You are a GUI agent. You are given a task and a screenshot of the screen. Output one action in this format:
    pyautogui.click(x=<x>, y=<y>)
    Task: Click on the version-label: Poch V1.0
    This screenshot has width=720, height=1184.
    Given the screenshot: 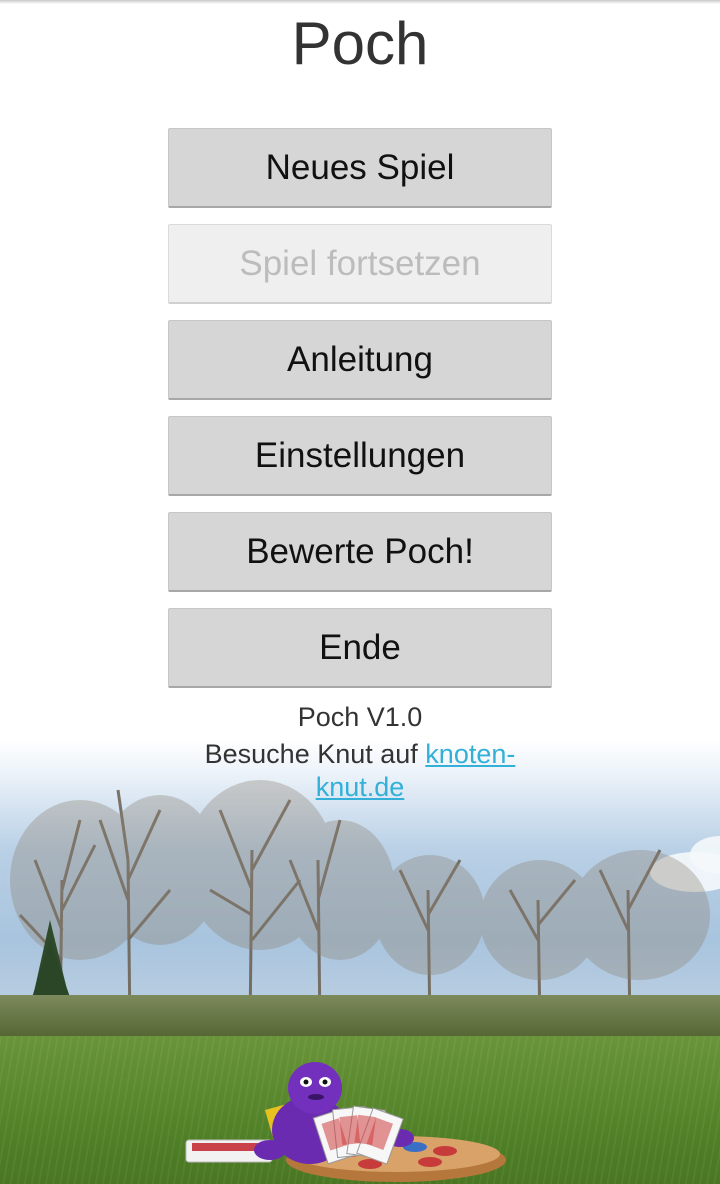 What is the action you would take?
    pyautogui.click(x=360, y=717)
    